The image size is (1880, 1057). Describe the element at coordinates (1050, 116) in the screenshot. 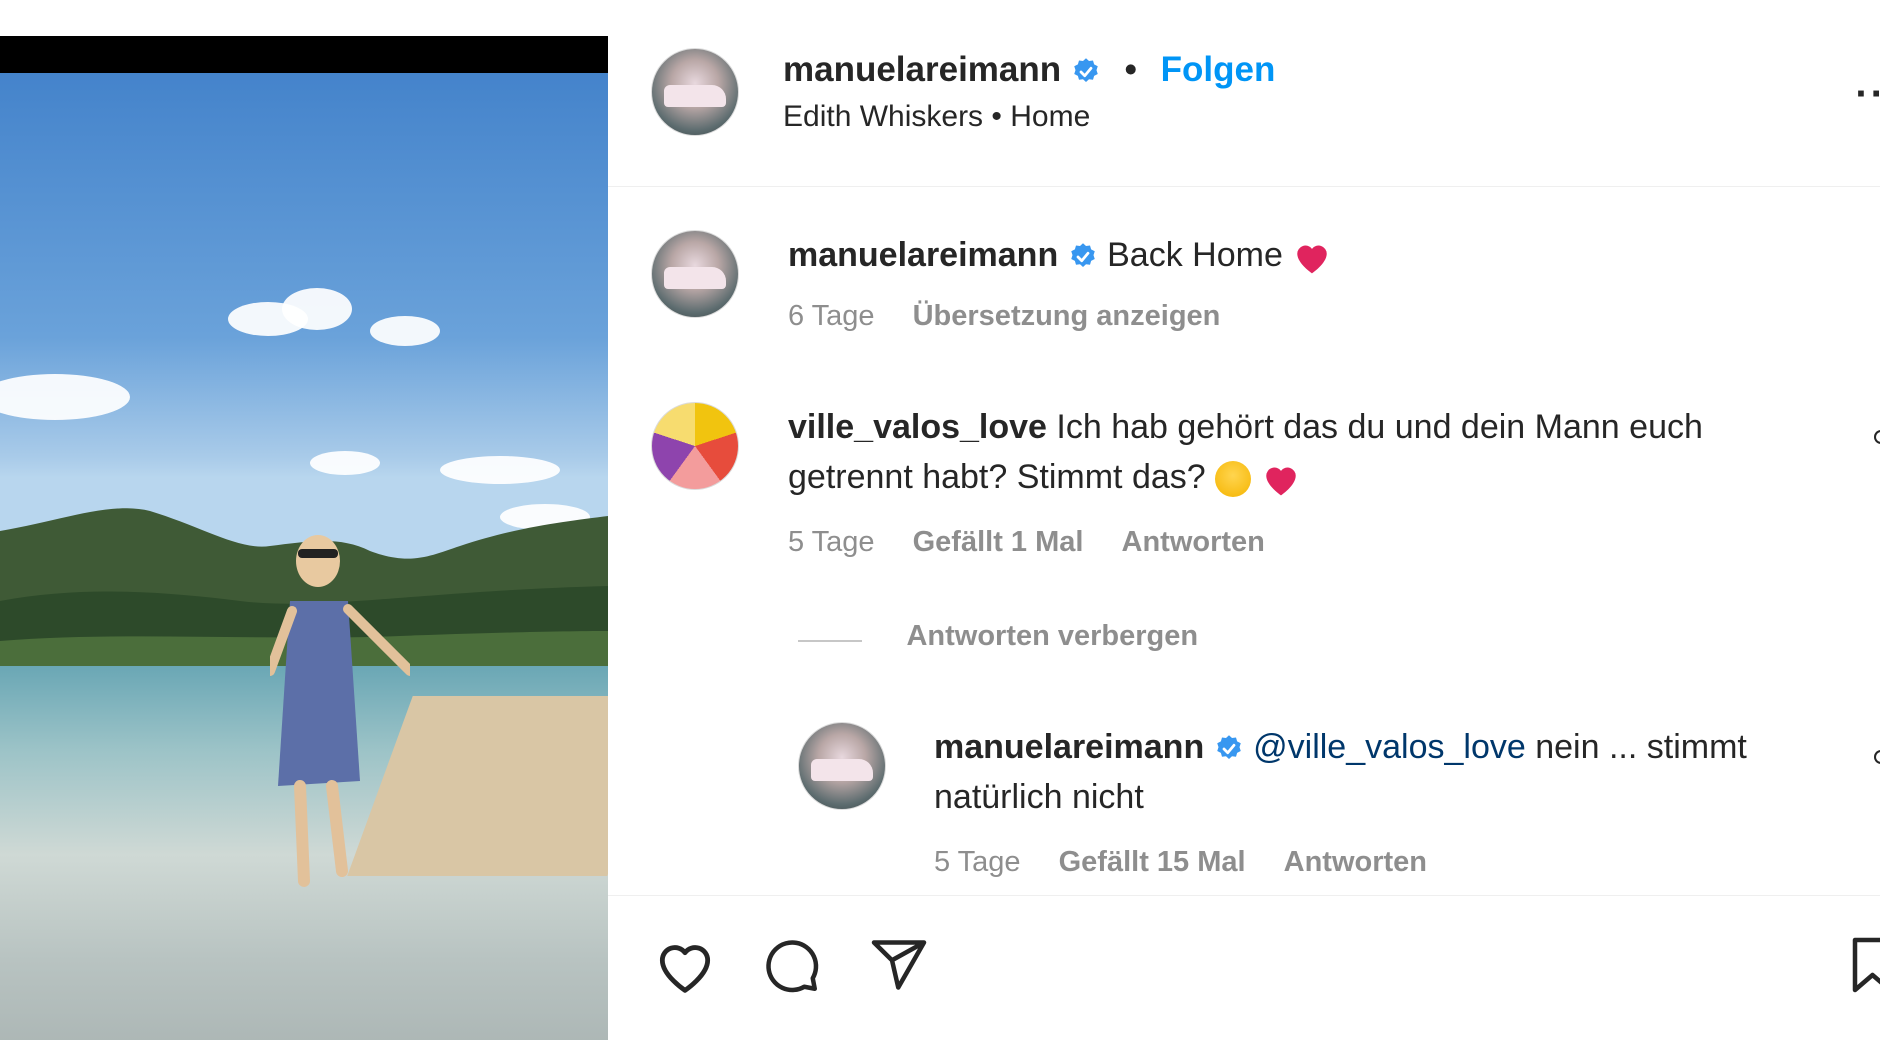

I see `location-name: Home` at that location.